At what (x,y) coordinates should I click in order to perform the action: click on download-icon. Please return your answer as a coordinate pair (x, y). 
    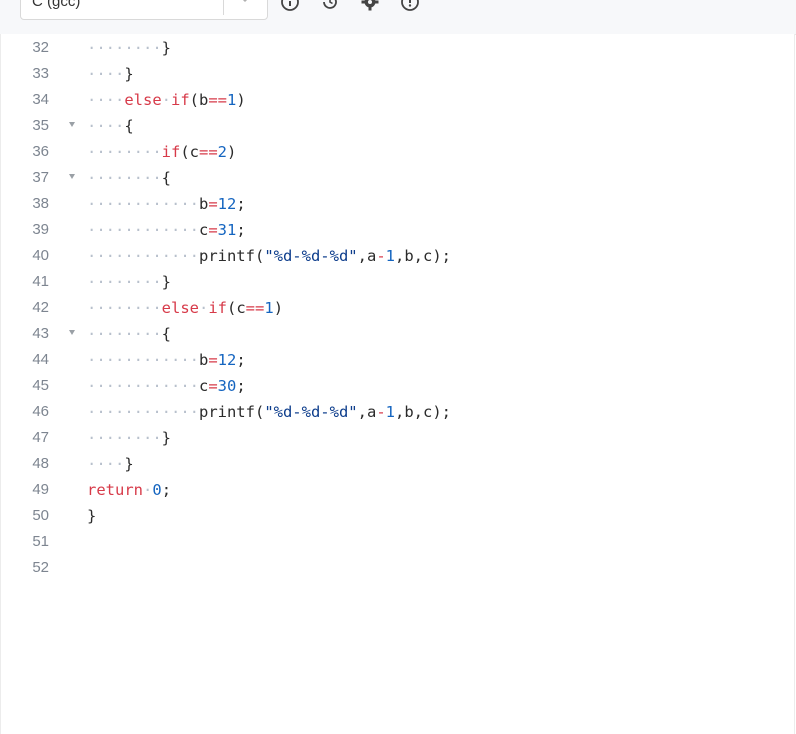
    Looking at the image, I should click on (410, 6).